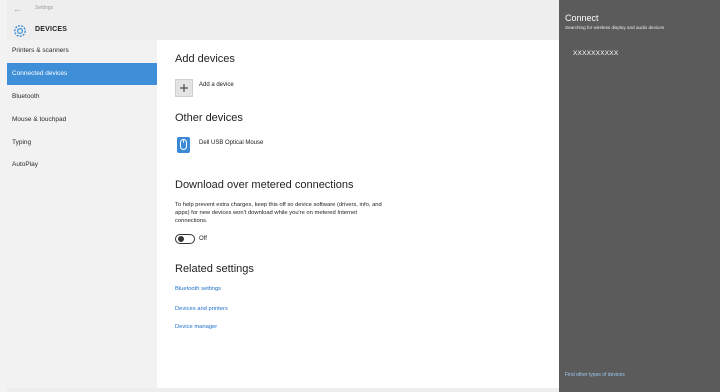 The height and width of the screenshot is (392, 720). Describe the element at coordinates (40, 50) in the screenshot. I see `sidebar-item-label: Printers & scanners` at that location.